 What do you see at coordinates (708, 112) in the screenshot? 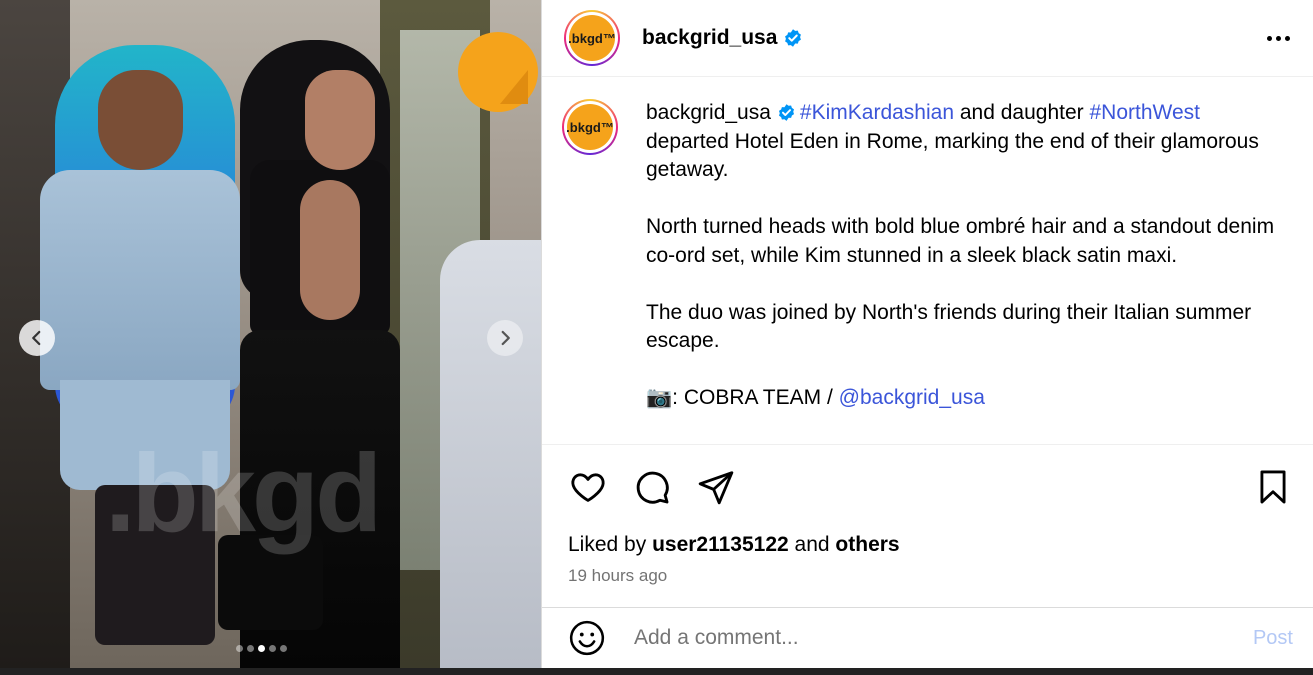
I see `caption-username: backgrid_usa` at bounding box center [708, 112].